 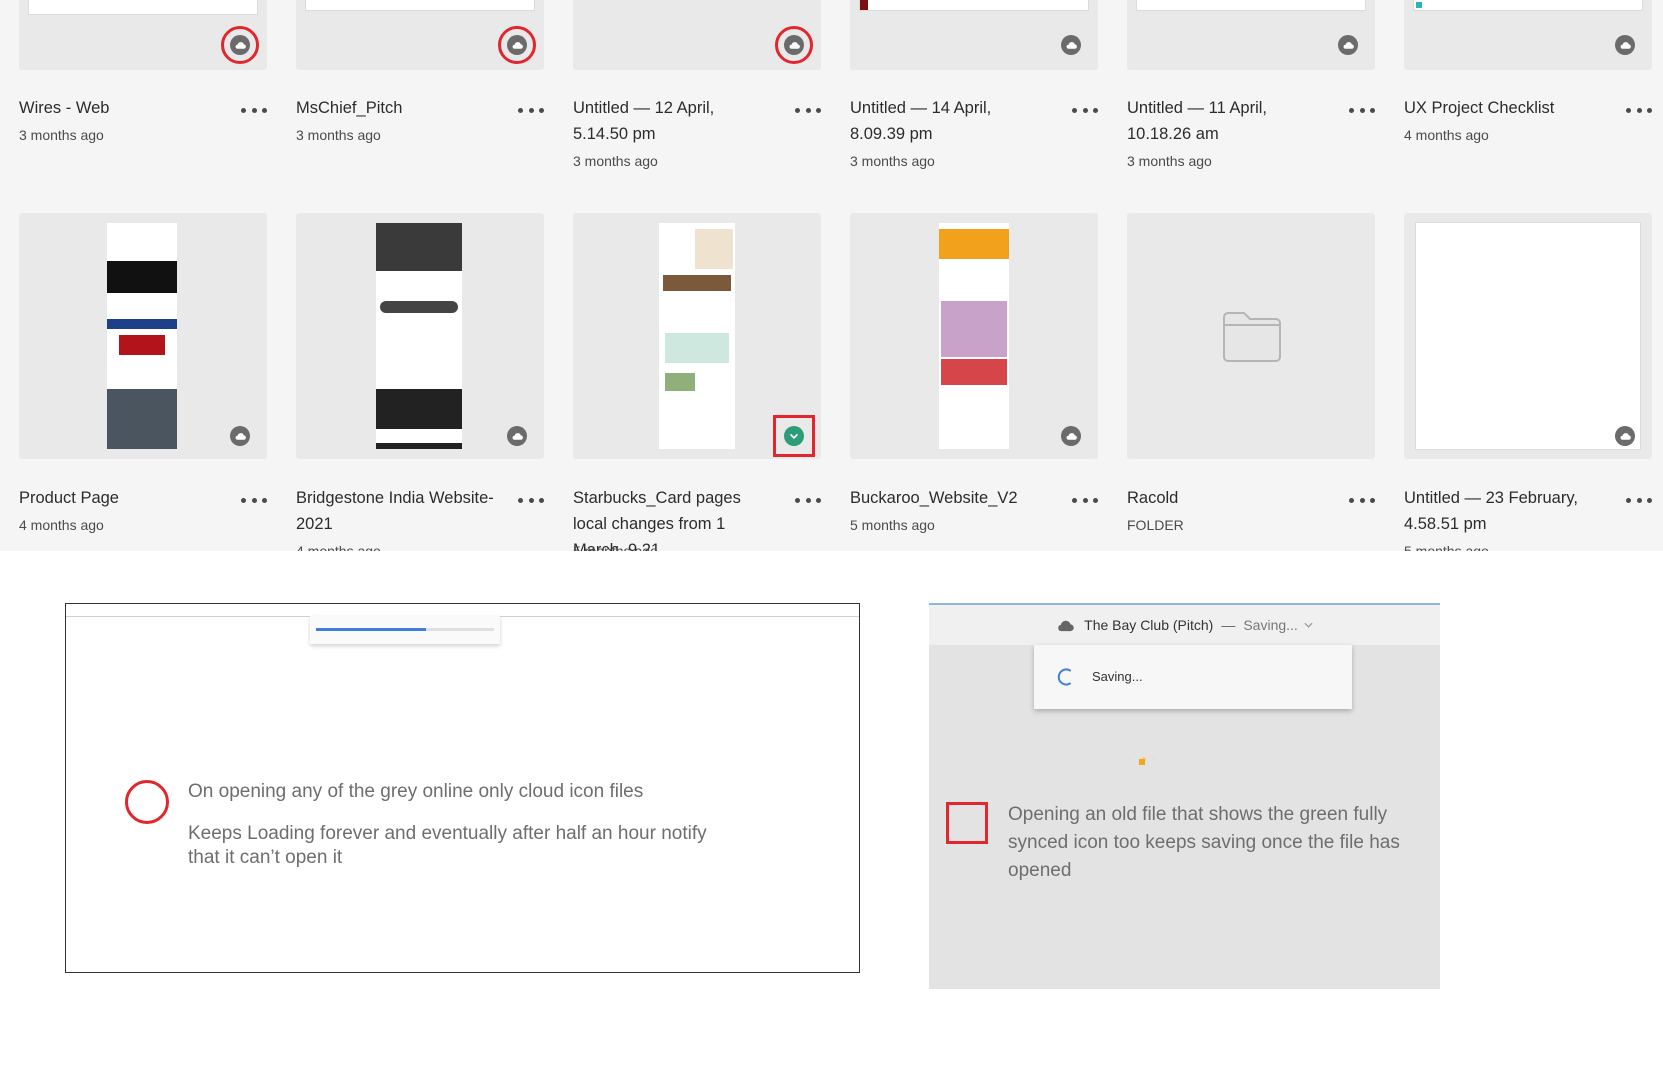 I want to click on folder-thumbnail, so click(x=1251, y=336).